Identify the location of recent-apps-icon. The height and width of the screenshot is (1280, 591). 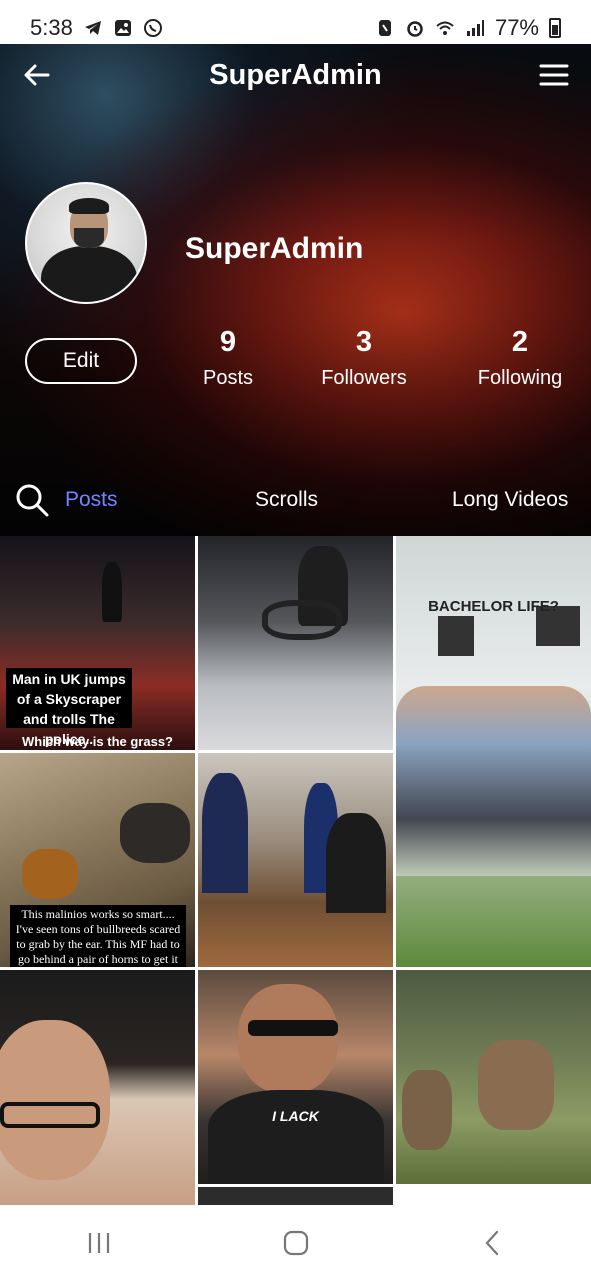
(98, 1242).